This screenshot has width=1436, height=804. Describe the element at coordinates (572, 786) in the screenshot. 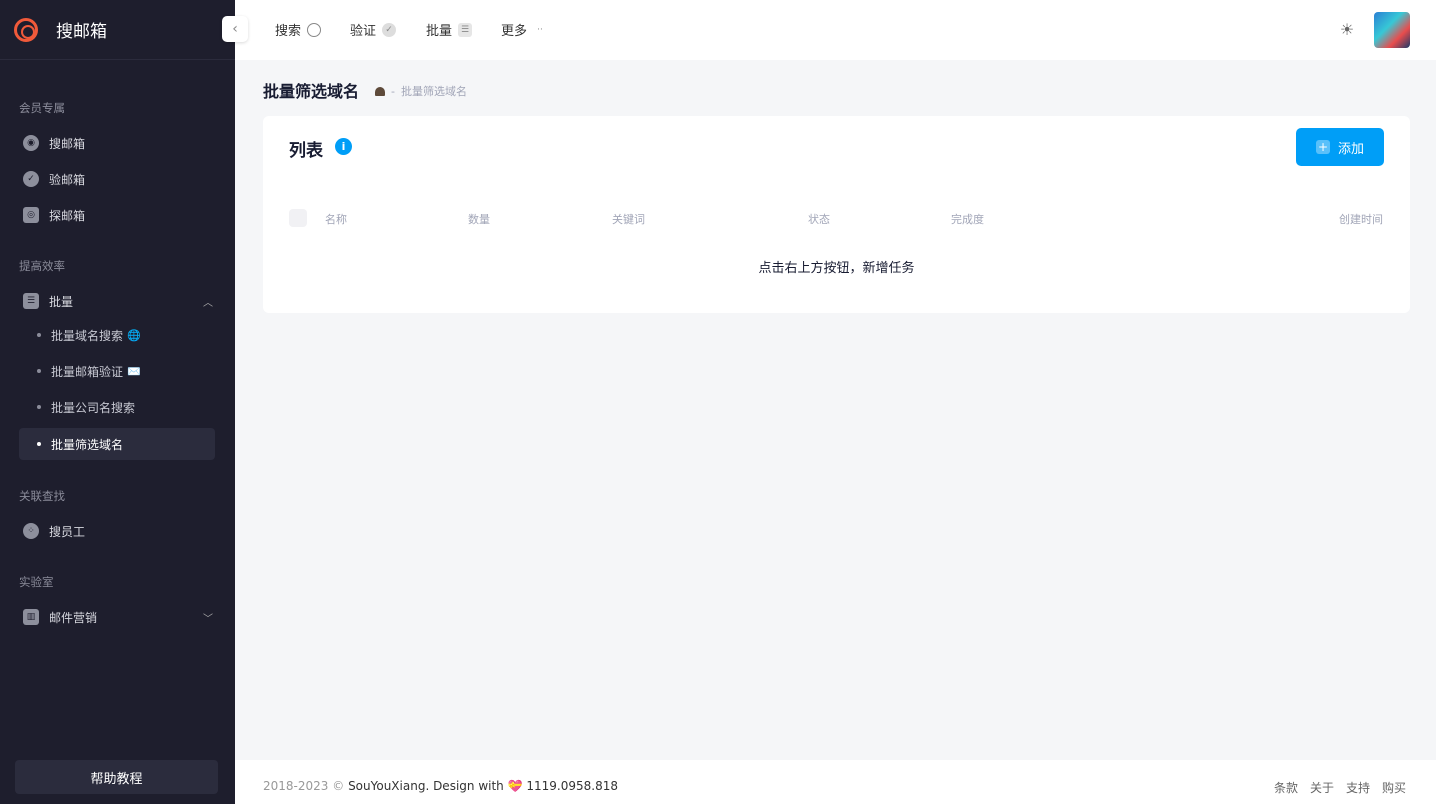

I see `version-number: 1119.0958.818` at that location.